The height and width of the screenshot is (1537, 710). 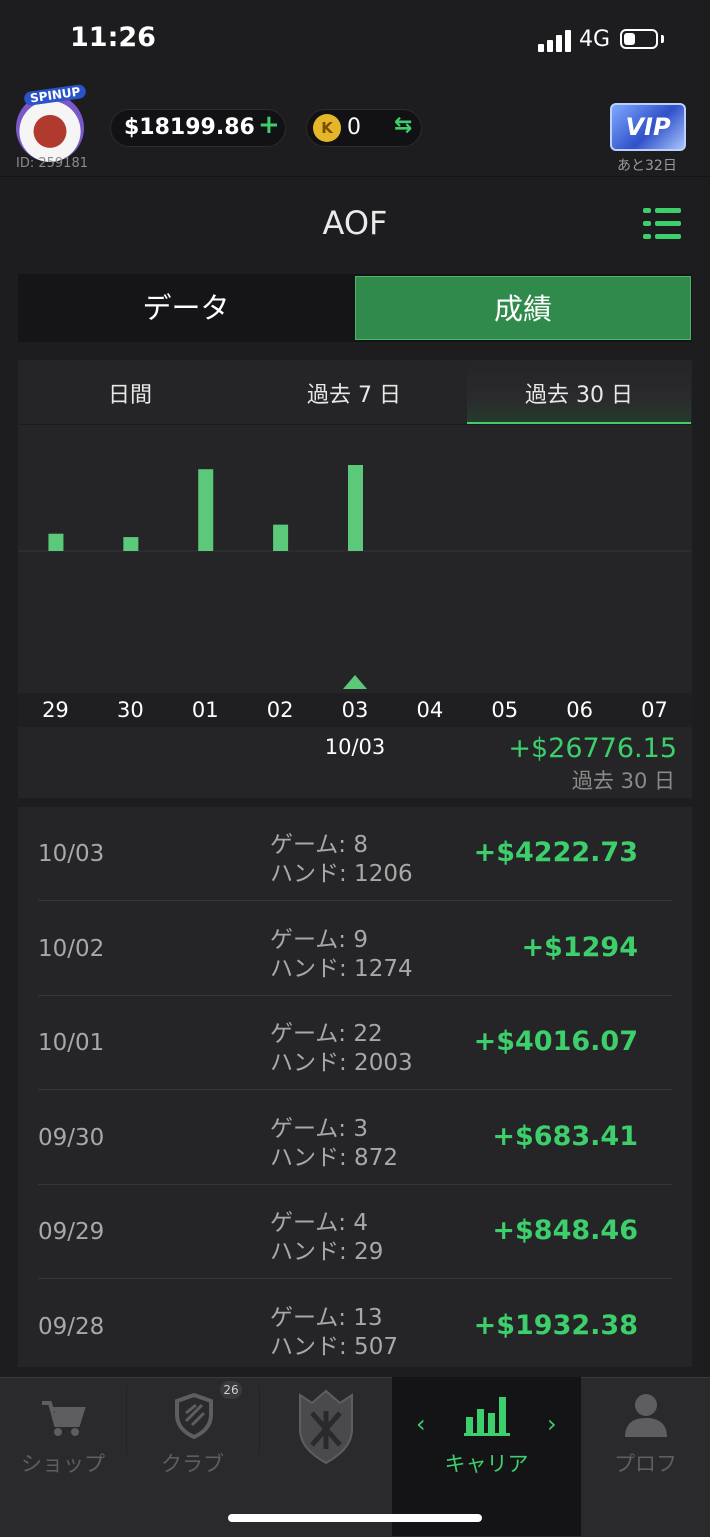 I want to click on total-amount: +$26776.15, so click(x=592, y=748).